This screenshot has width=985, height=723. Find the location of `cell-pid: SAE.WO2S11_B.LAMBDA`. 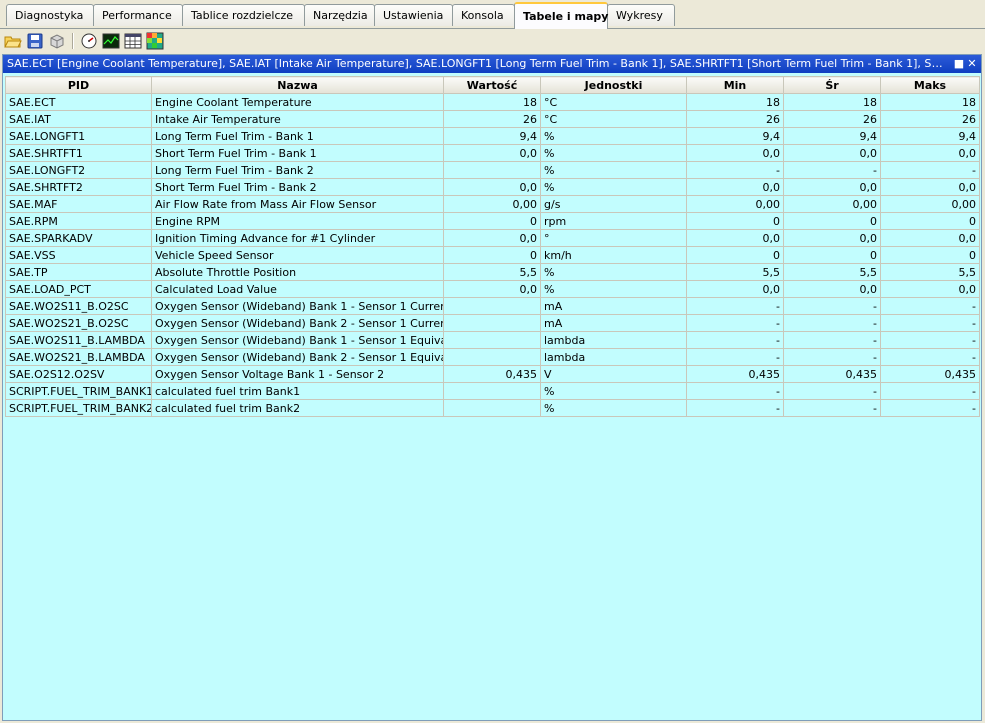

cell-pid: SAE.WO2S11_B.LAMBDA is located at coordinates (78, 340).